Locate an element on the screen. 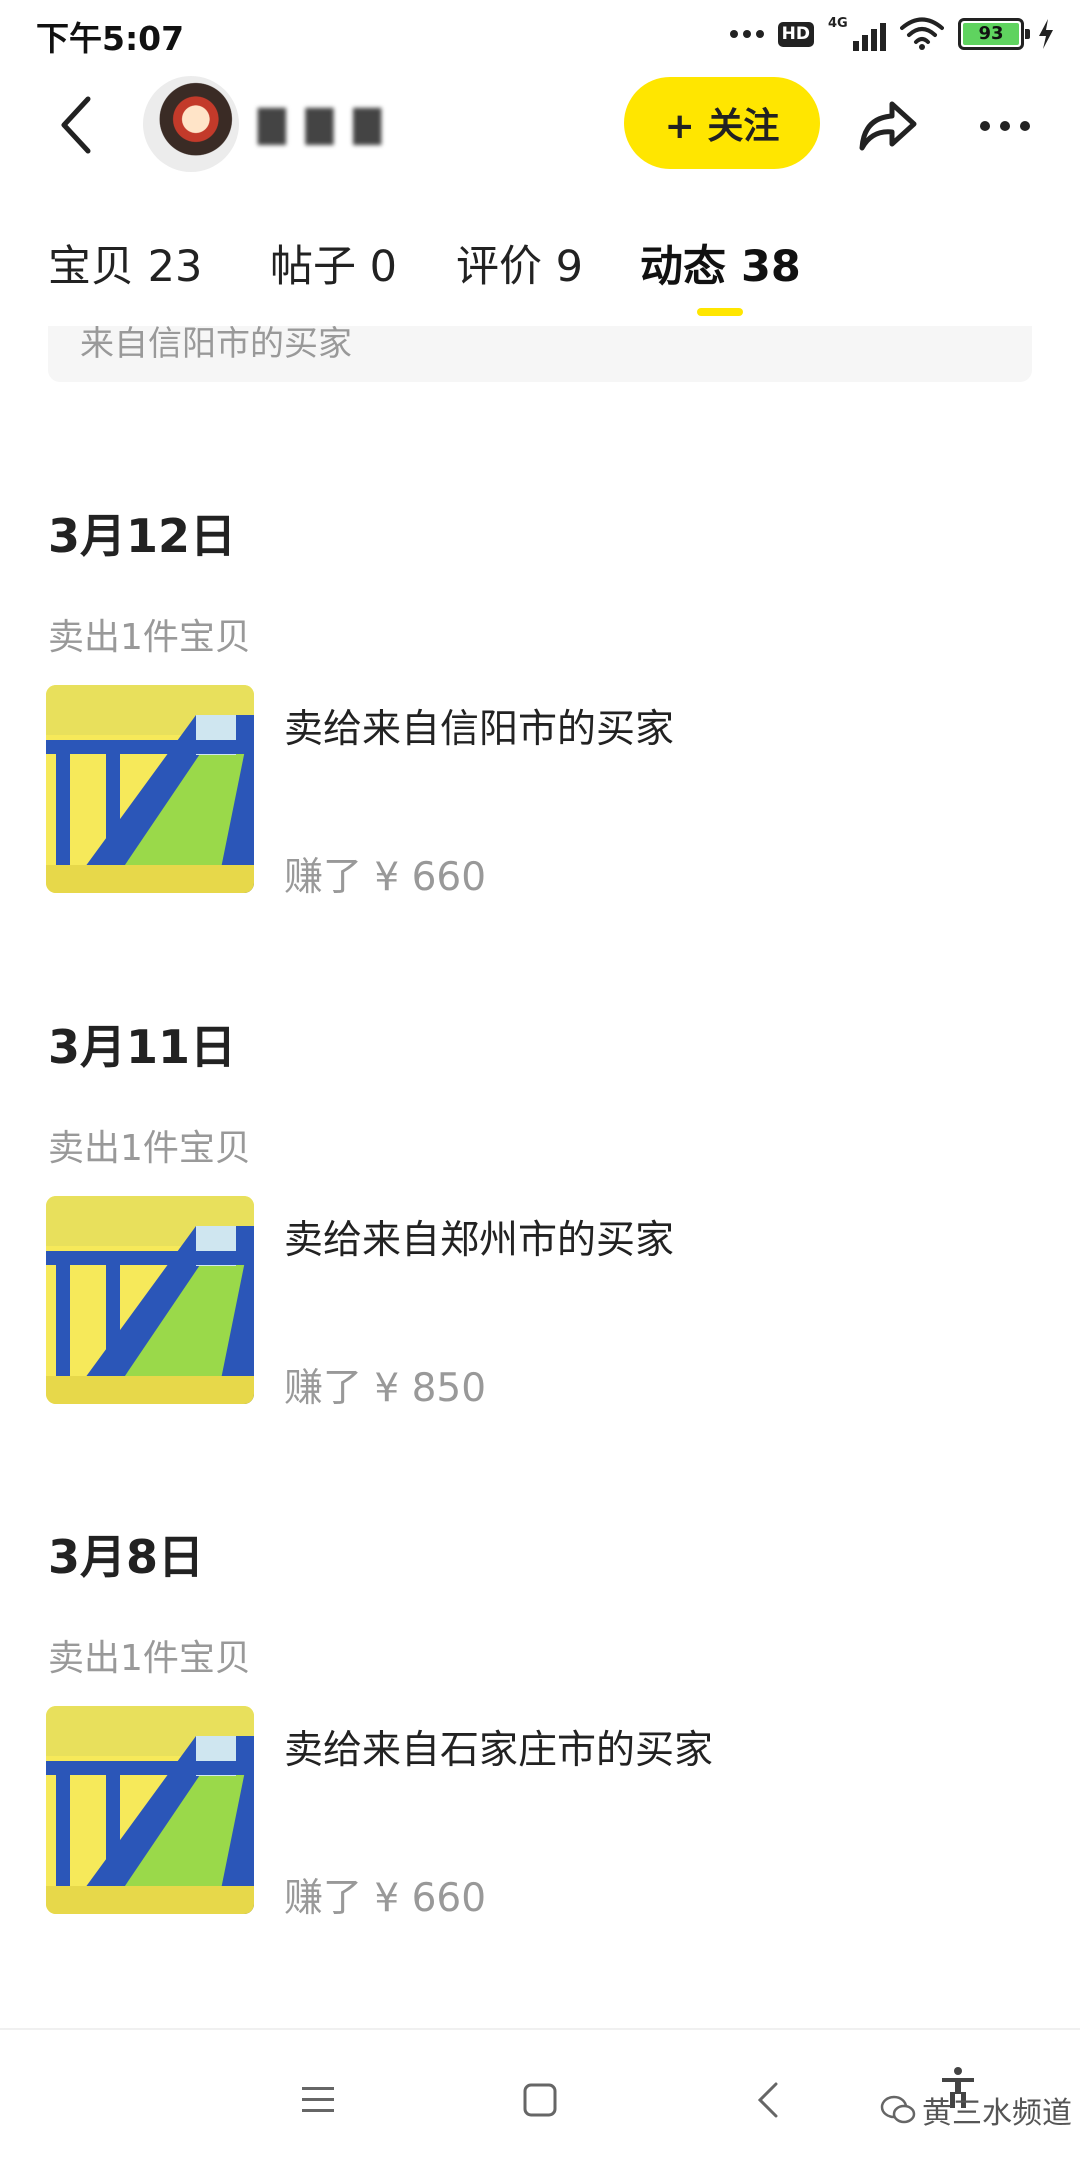 This screenshot has width=1080, height=2160. feed-date: 3月8日 is located at coordinates (126, 1557).